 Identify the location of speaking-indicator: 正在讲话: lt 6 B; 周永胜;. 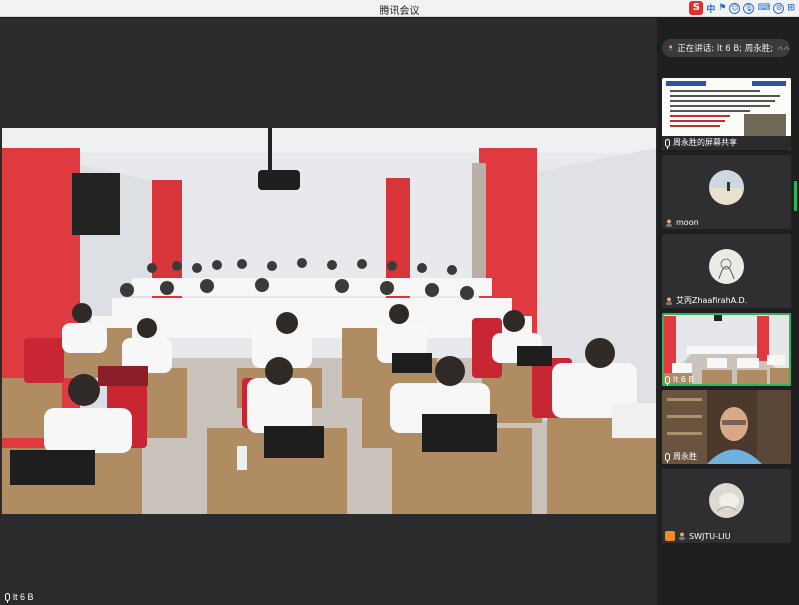
(726, 48).